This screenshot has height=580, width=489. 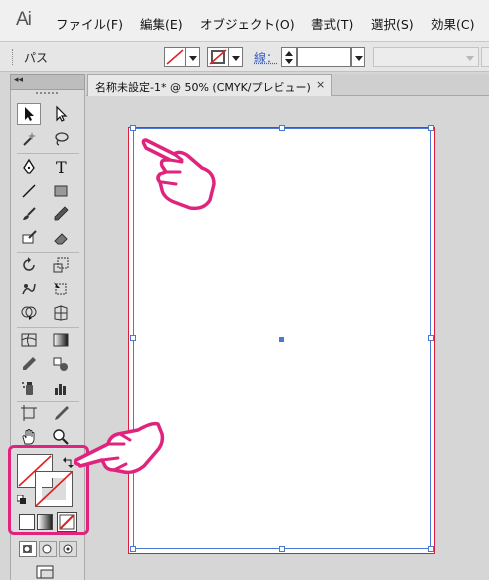 I want to click on selection-tool-icon, so click(x=29, y=114).